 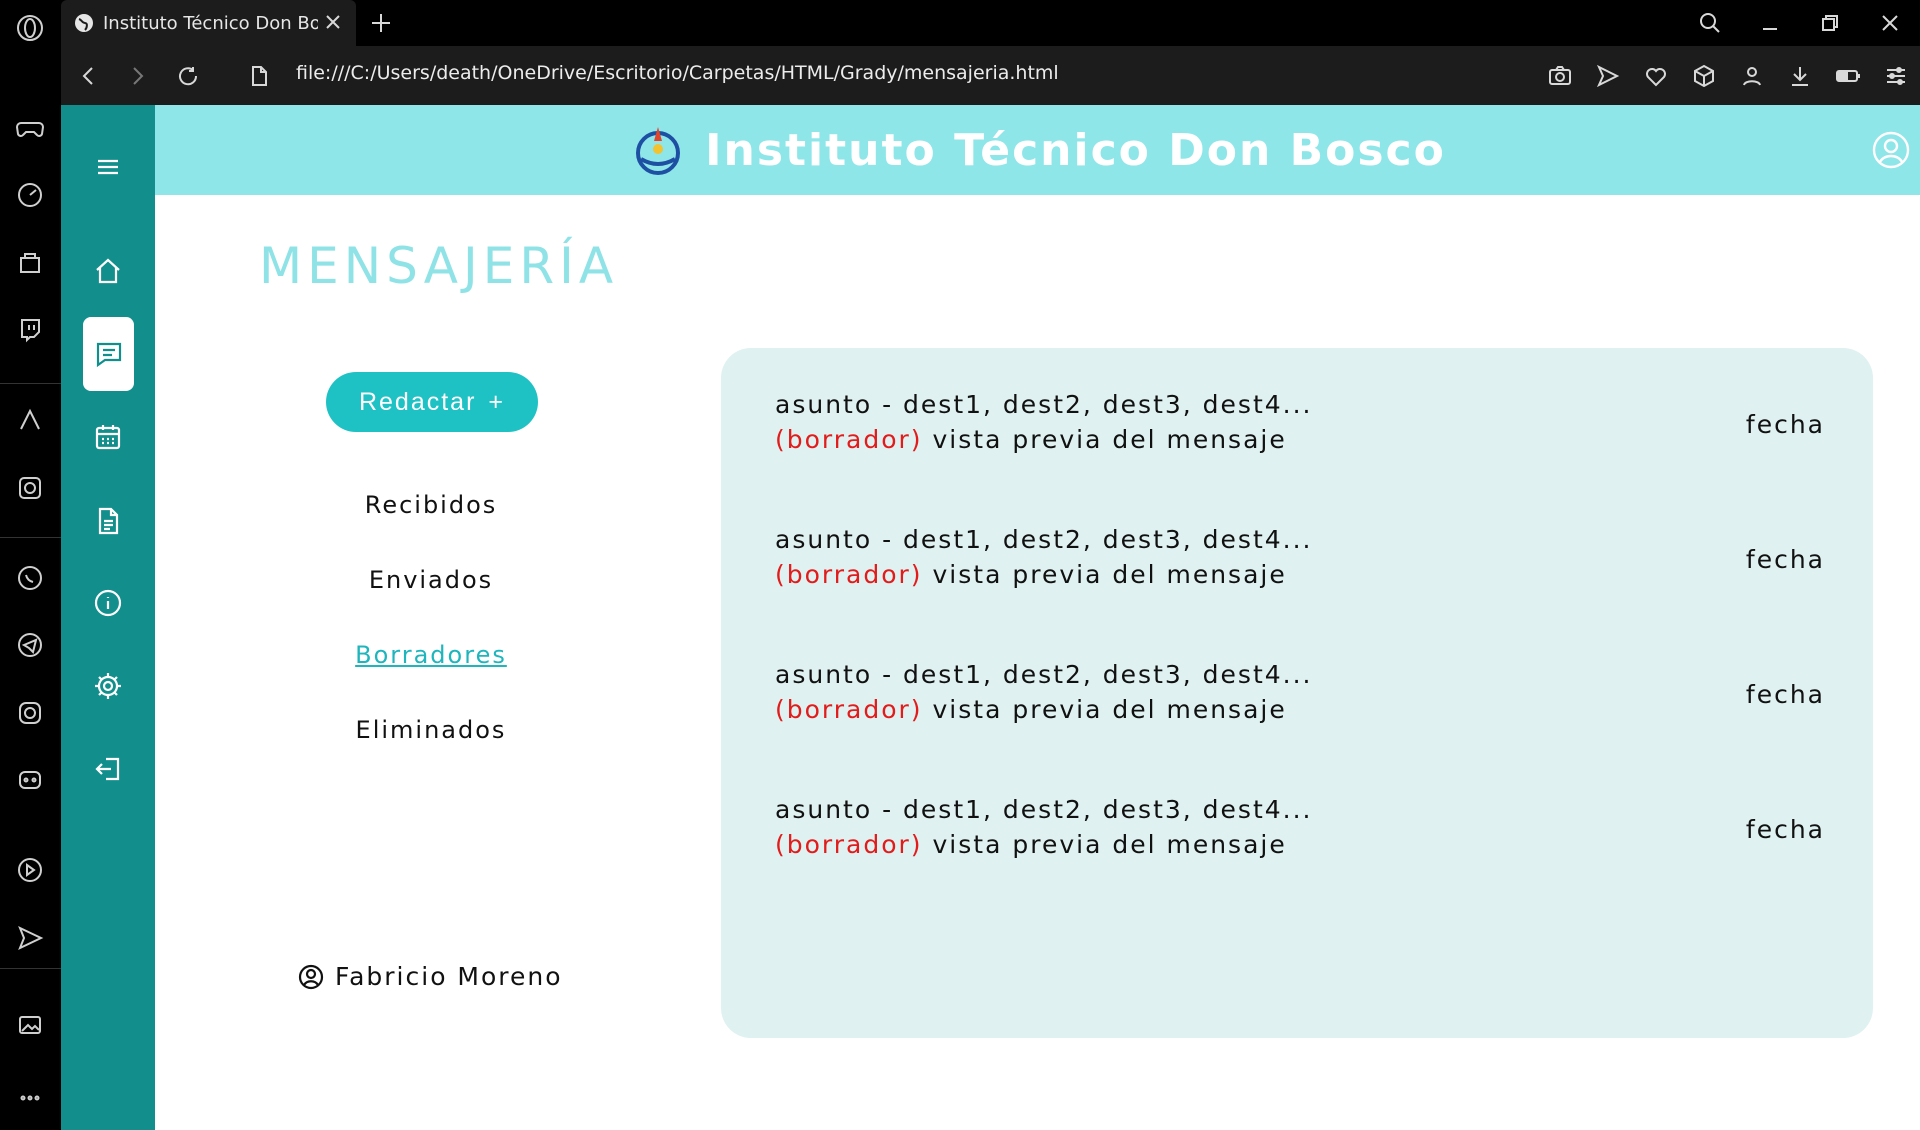 I want to click on gamepad-icon, so click(x=30, y=128).